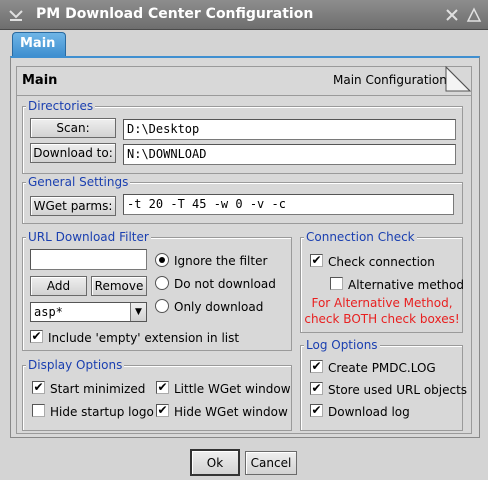 The width and height of the screenshot is (488, 480). I want to click on check-connection-checkbox: ✔, so click(316, 260).